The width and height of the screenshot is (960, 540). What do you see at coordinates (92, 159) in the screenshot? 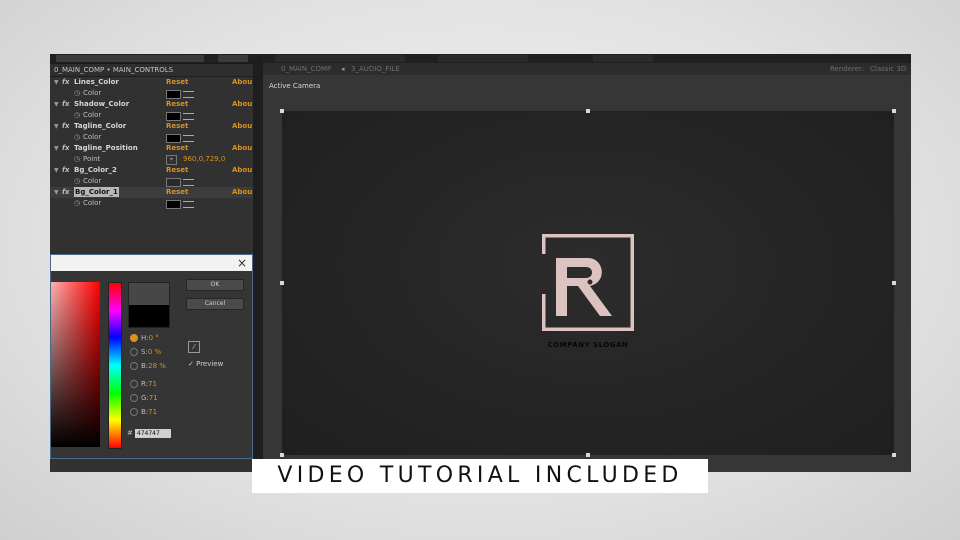
I see `param-label: Point` at bounding box center [92, 159].